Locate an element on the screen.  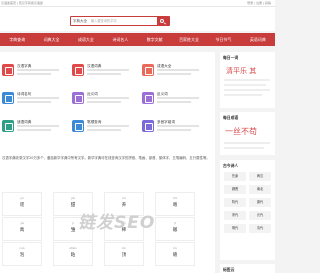
header: 字典大全 输入要查询的字词 is located at coordinates (137, 19).